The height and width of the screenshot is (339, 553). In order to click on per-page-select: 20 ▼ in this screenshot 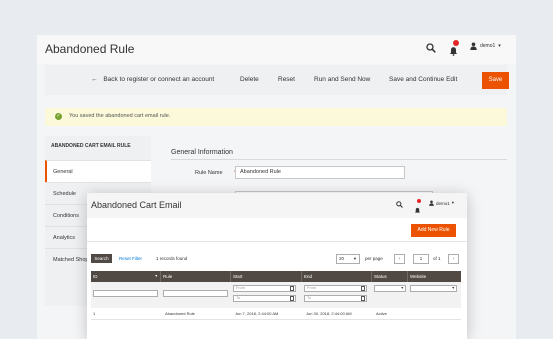, I will do `click(348, 259)`.